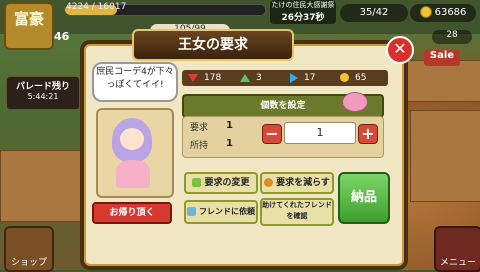 This screenshot has height=272, width=480. I want to click on change-request-label: 要求の変更, so click(227, 183).